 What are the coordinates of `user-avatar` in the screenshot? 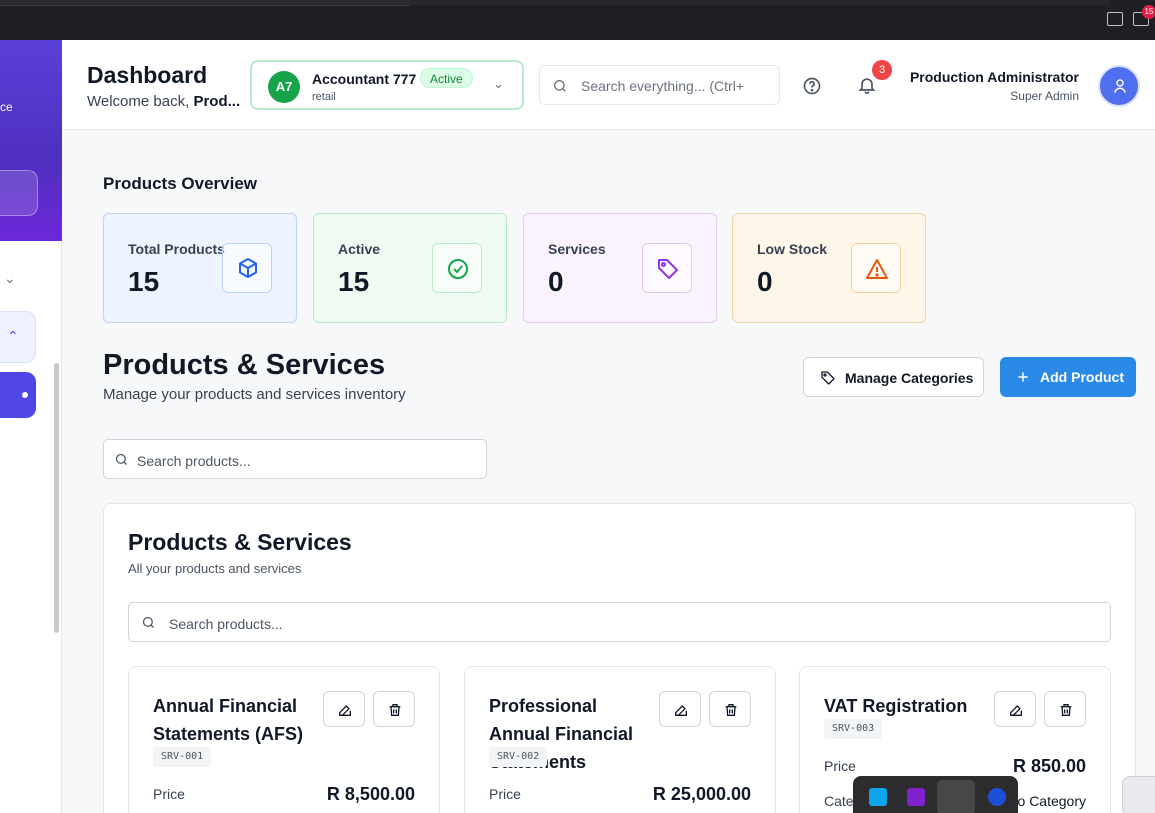 It's located at (1119, 86).